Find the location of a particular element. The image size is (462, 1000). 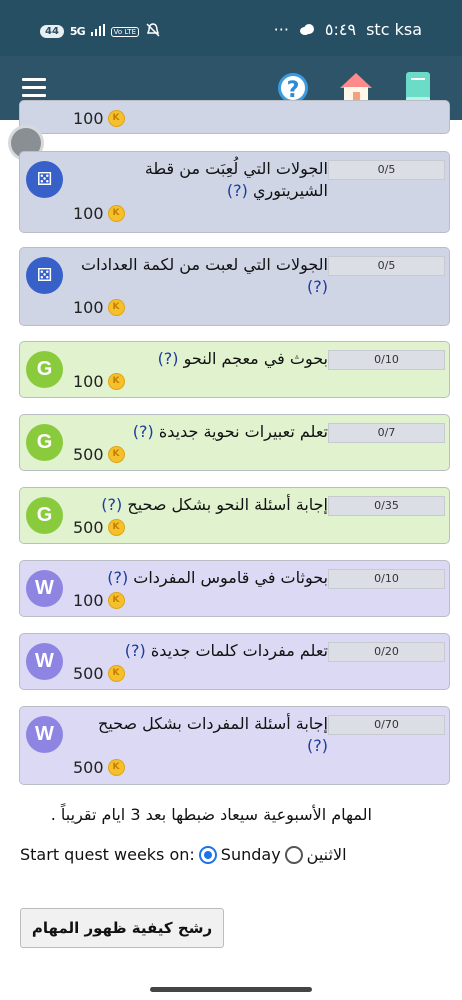

quest-title: تعلم تعبيرات نحوية جديدة (?) is located at coordinates (200, 432).